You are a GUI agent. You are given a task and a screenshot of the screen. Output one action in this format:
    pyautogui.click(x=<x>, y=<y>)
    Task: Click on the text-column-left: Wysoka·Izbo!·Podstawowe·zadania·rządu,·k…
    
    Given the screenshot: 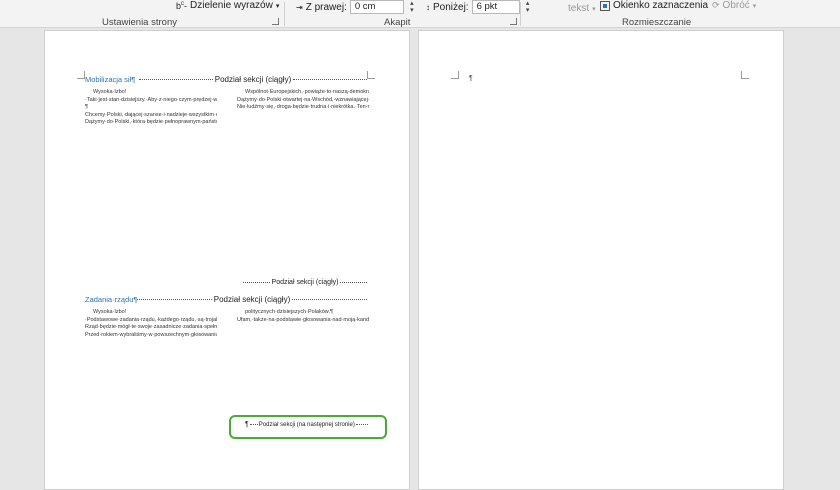 What is the action you would take?
    pyautogui.click(x=151, y=395)
    